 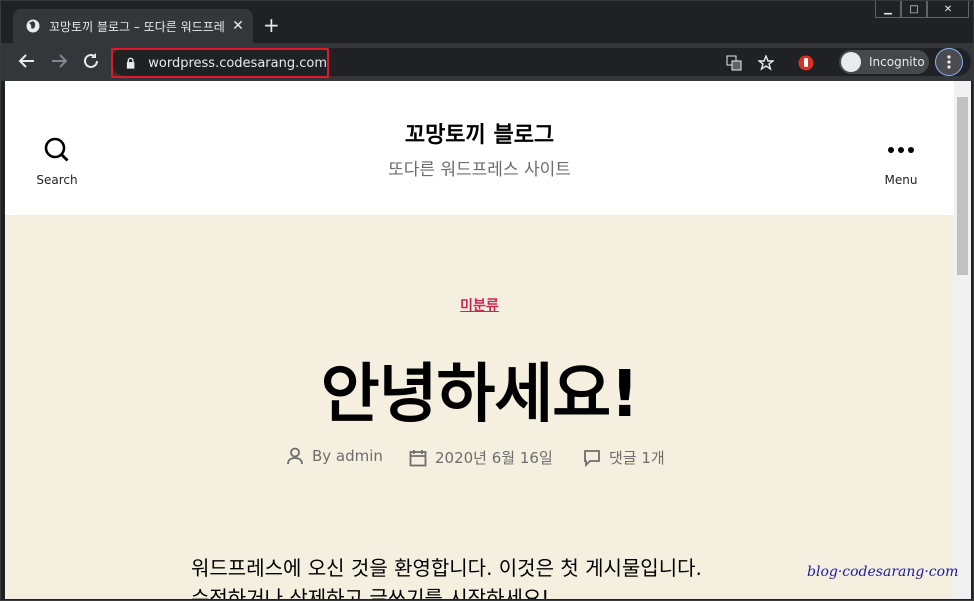 I want to click on reload-icon, so click(x=91, y=60).